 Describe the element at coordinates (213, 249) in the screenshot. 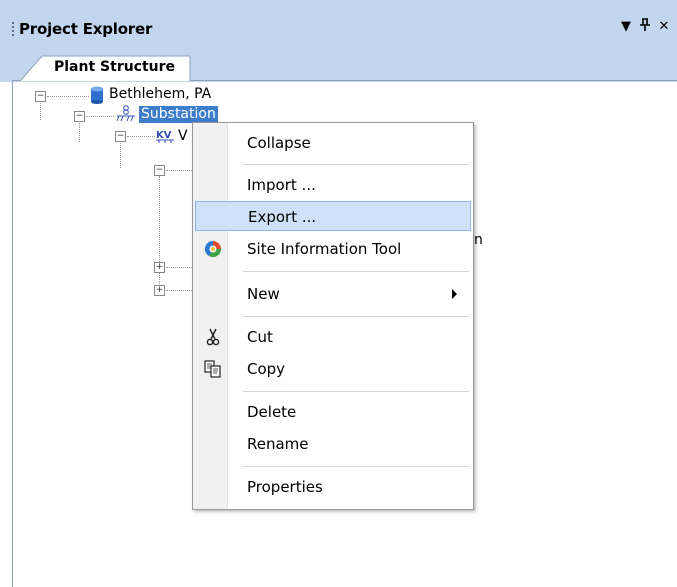

I see `site-info-icon` at that location.